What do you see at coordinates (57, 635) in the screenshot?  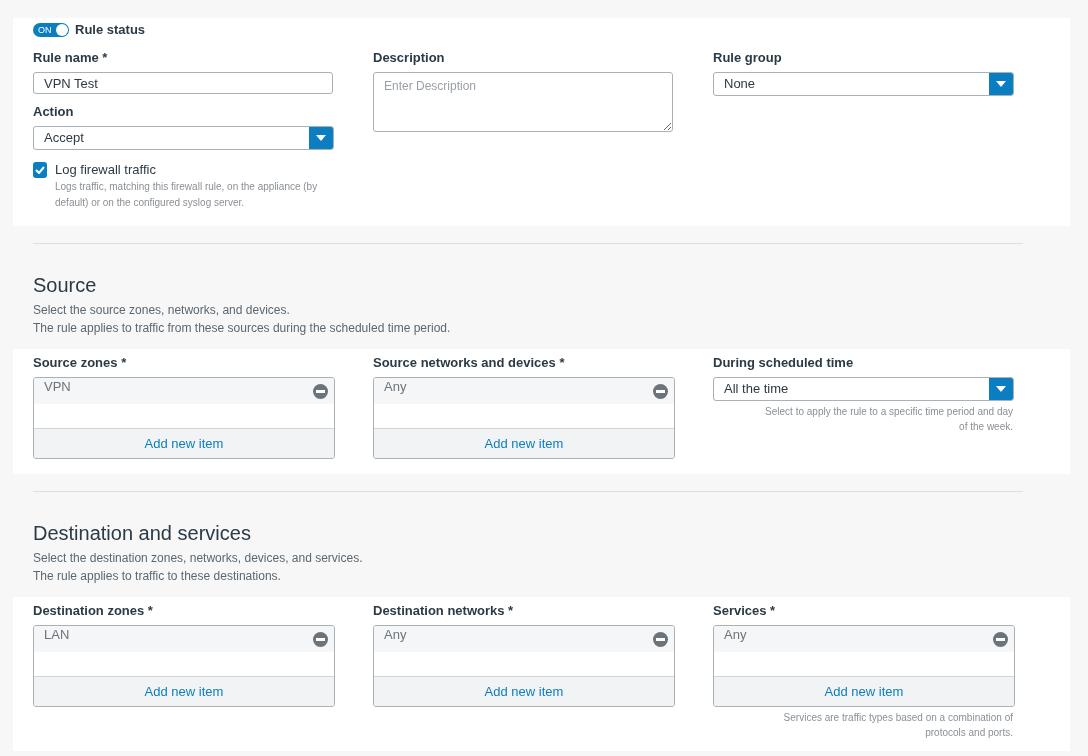 I see `list-item: LAN` at bounding box center [57, 635].